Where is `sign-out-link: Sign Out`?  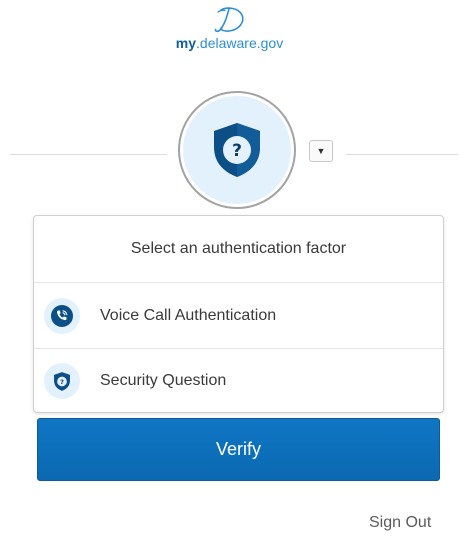 sign-out-link: Sign Out is located at coordinates (400, 523).